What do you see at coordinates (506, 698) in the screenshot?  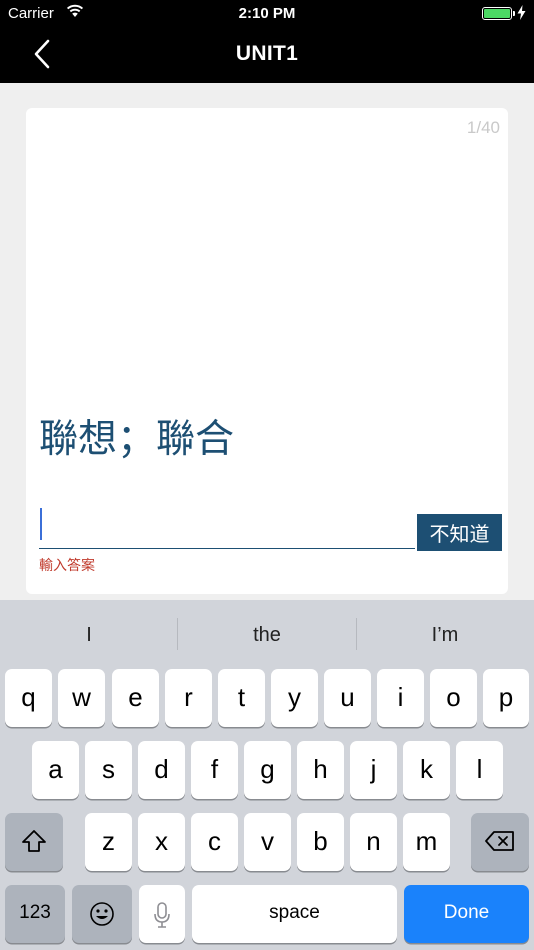 I see `key-p: p` at bounding box center [506, 698].